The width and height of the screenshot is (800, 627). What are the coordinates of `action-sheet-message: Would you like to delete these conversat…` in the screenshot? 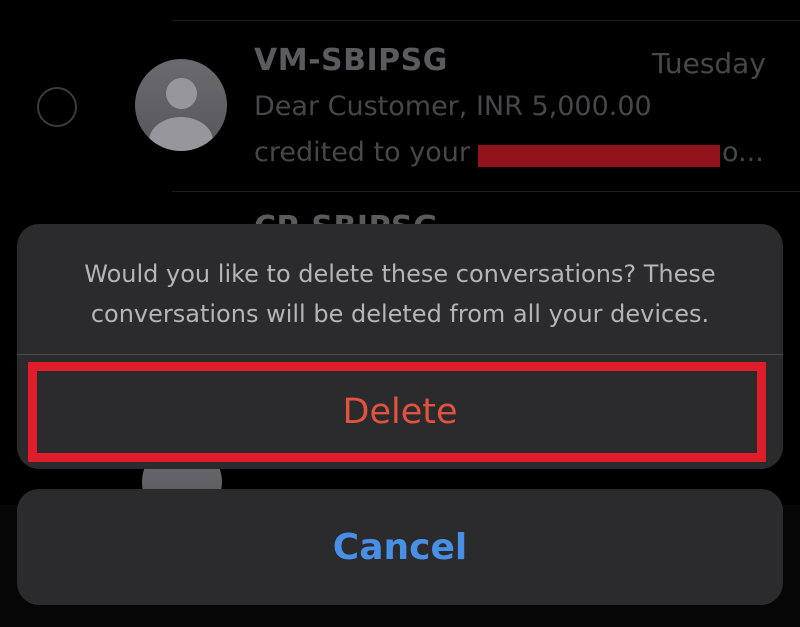 It's located at (400, 294).